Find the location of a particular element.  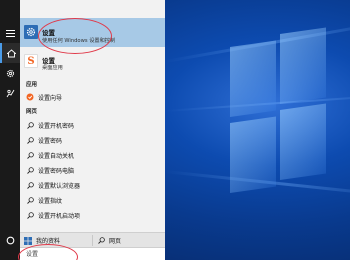

divider is located at coordinates (92, 240).